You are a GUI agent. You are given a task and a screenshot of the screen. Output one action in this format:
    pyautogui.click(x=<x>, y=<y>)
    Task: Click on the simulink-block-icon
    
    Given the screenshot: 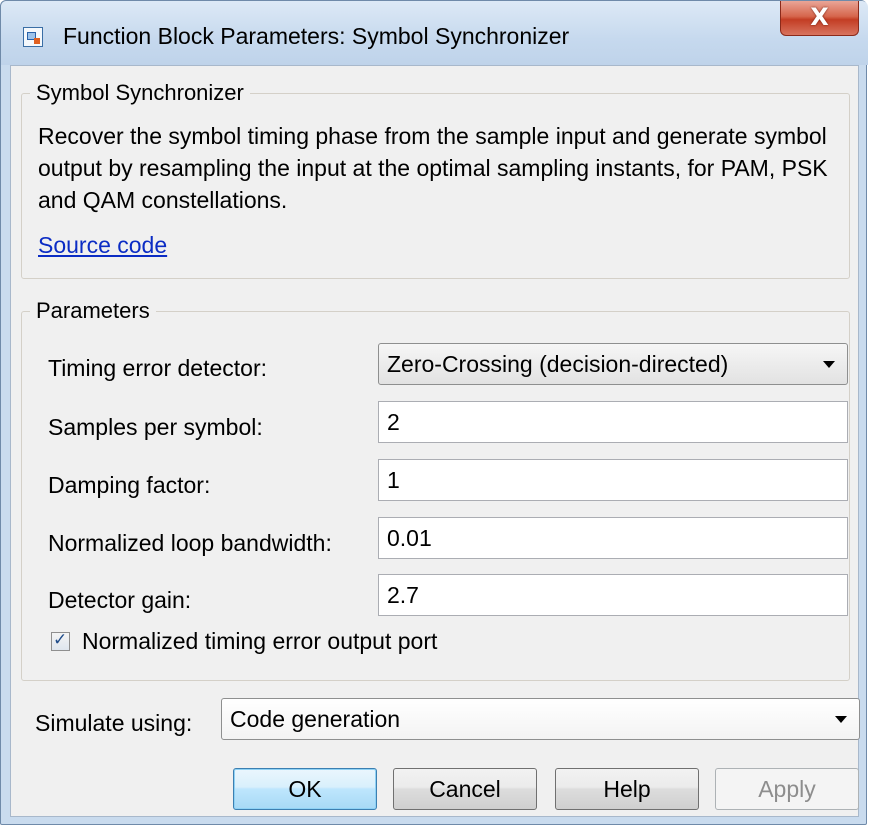 What is the action you would take?
    pyautogui.click(x=33, y=37)
    